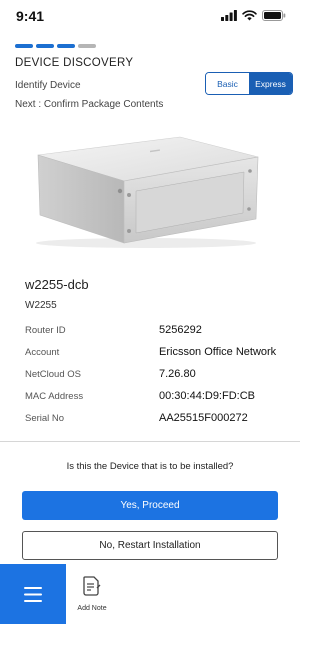 This screenshot has height=649, width=320. What do you see at coordinates (54, 396) in the screenshot?
I see `mac-address-label: MAC Address` at bounding box center [54, 396].